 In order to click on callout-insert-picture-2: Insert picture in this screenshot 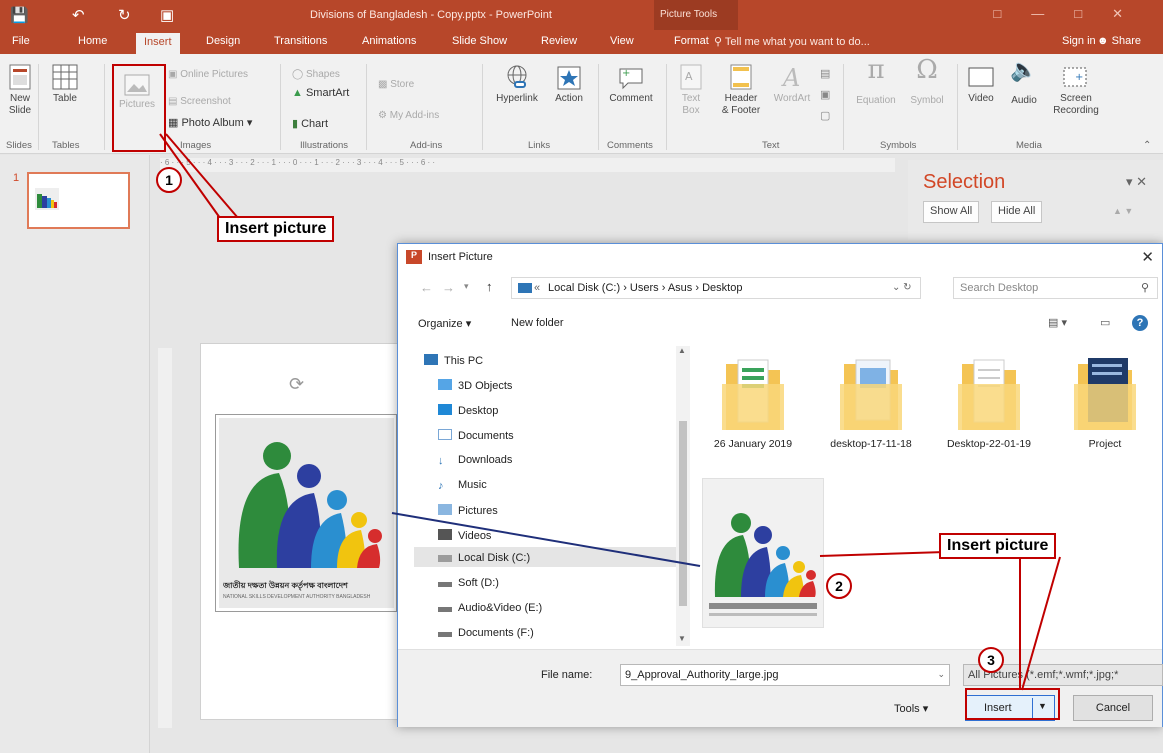, I will do `click(998, 546)`.